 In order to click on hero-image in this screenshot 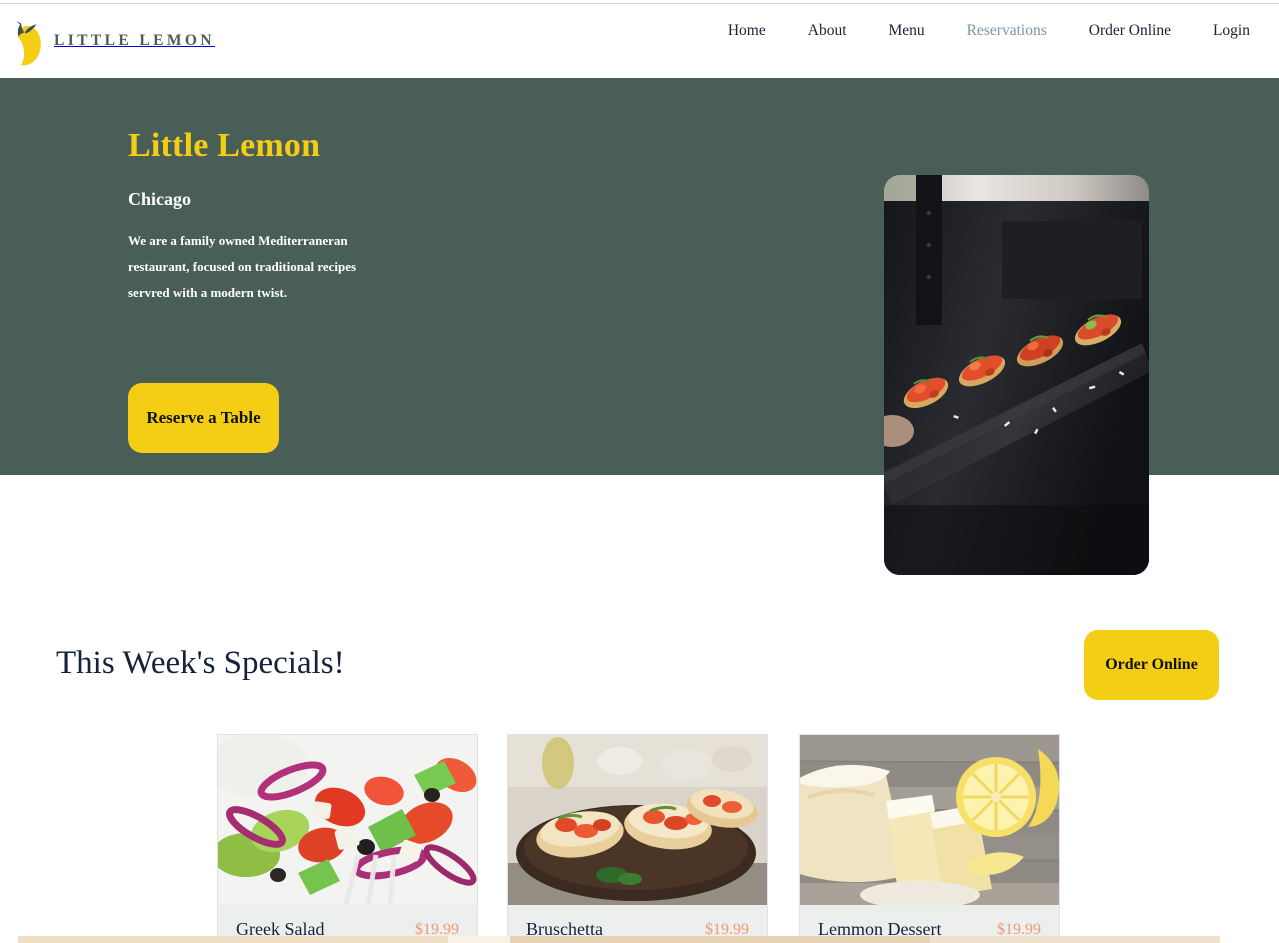, I will do `click(1016, 375)`.